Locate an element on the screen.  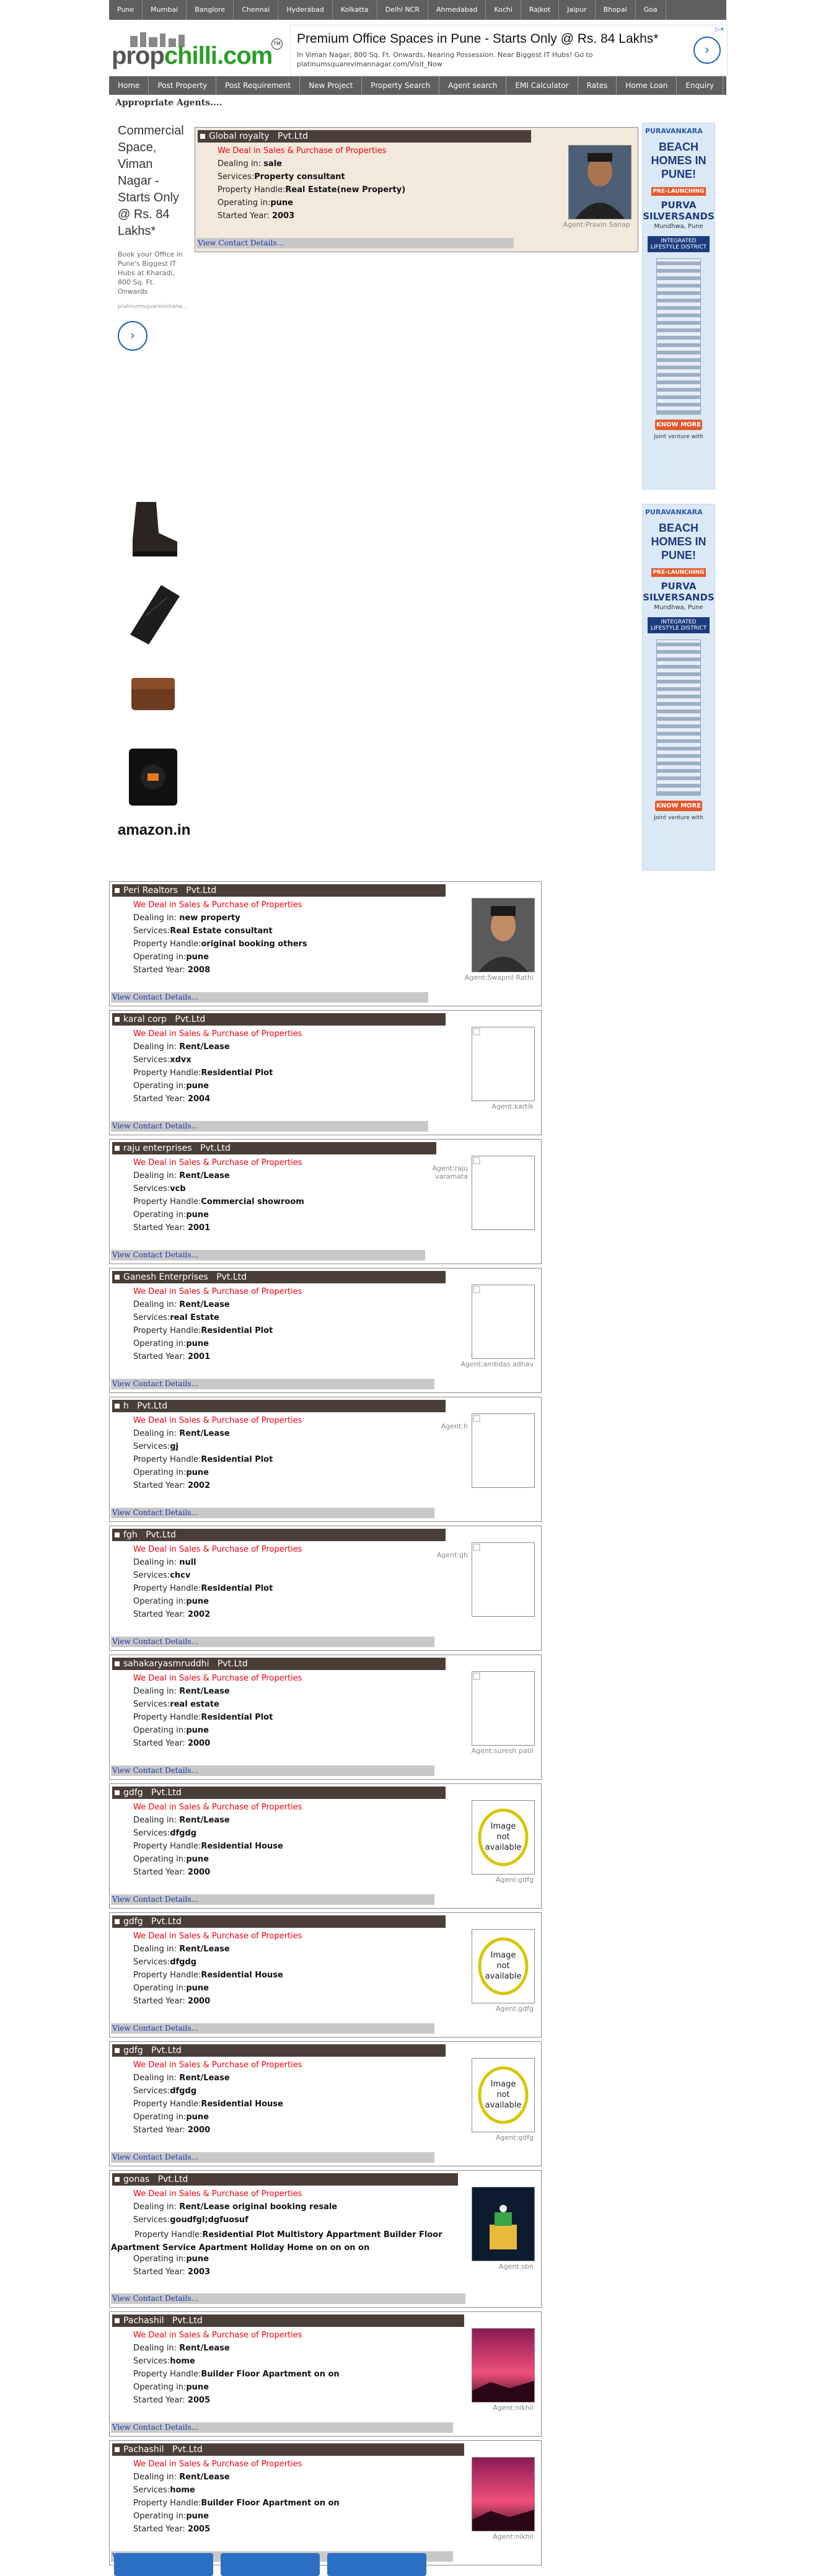
city-link-ahmedabad: Ahmedabad is located at coordinates (457, 10).